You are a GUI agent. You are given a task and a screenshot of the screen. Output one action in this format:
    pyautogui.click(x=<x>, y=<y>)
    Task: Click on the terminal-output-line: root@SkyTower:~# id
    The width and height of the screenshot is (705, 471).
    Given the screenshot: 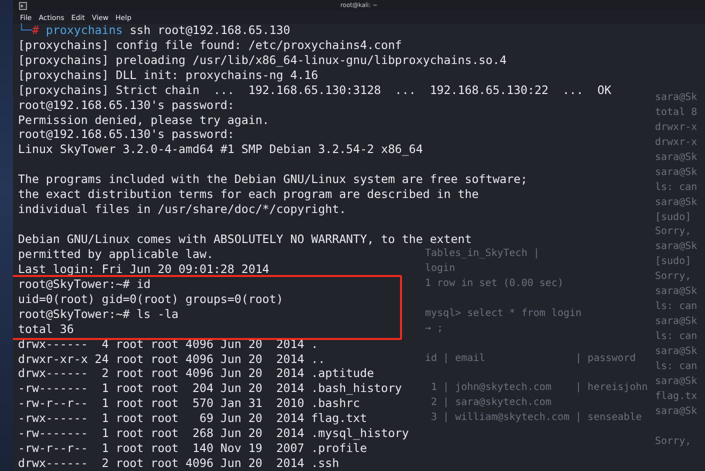 What is the action you would take?
    pyautogui.click(x=84, y=284)
    